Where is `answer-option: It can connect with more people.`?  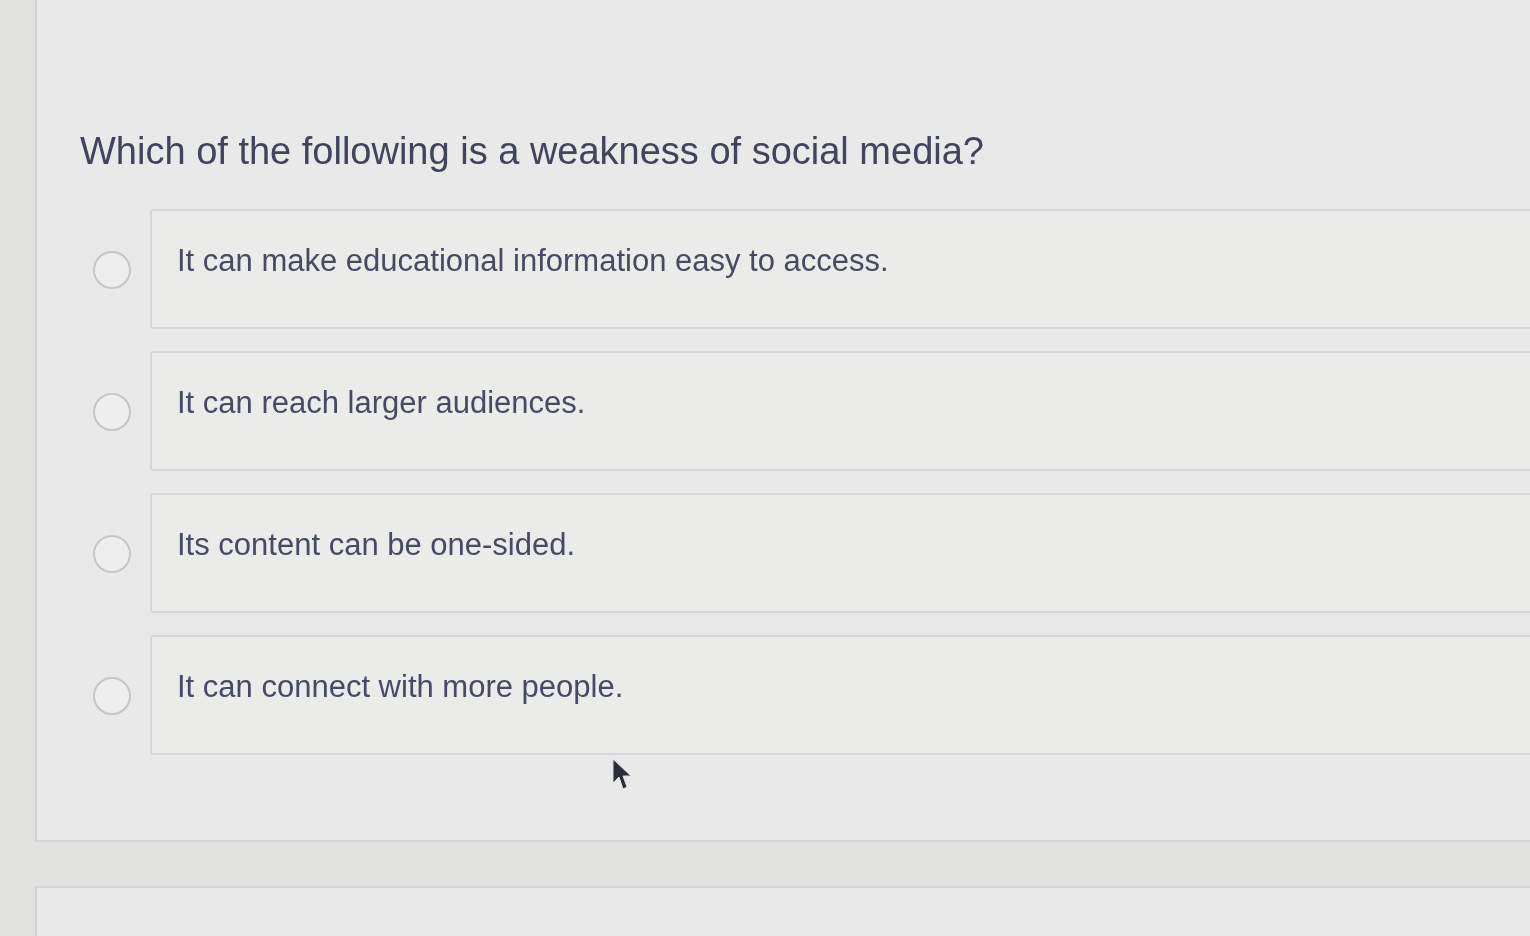
answer-option: It can connect with more people. is located at coordinates (840, 695).